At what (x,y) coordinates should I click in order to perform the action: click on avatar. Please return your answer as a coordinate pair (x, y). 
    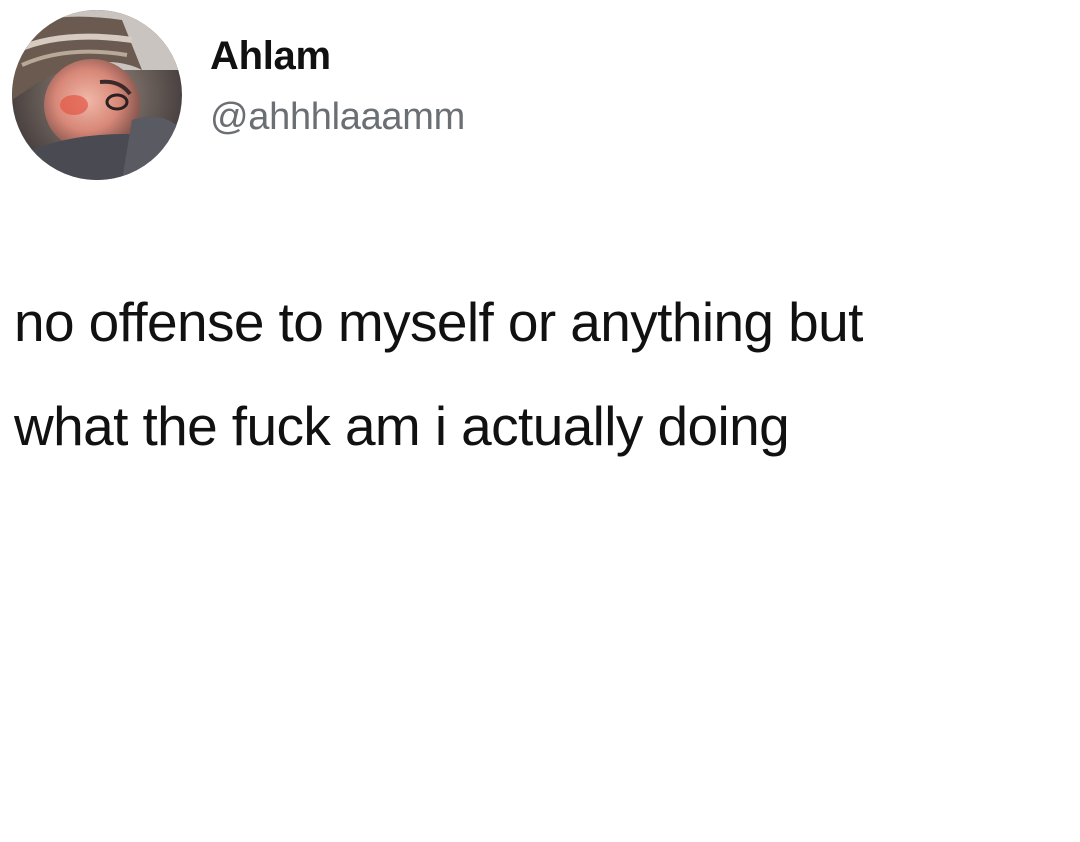
    Looking at the image, I should click on (97, 95).